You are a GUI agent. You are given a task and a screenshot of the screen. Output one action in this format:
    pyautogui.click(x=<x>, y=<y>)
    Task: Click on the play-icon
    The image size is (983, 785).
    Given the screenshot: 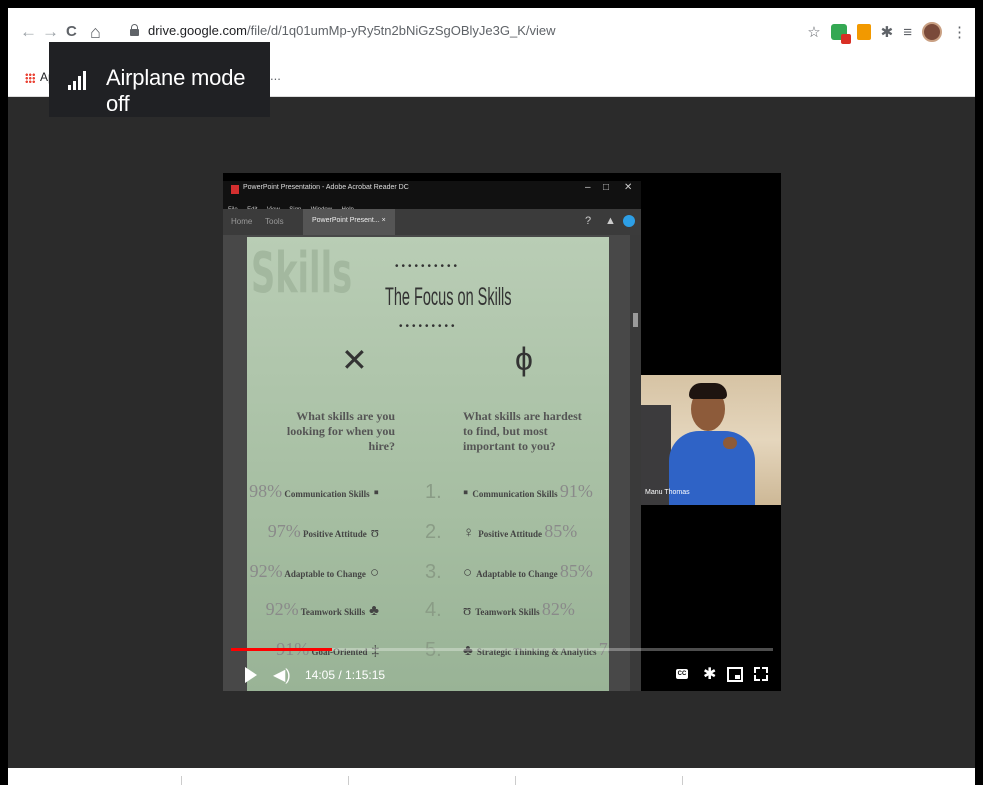 What is the action you would take?
    pyautogui.click(x=251, y=675)
    